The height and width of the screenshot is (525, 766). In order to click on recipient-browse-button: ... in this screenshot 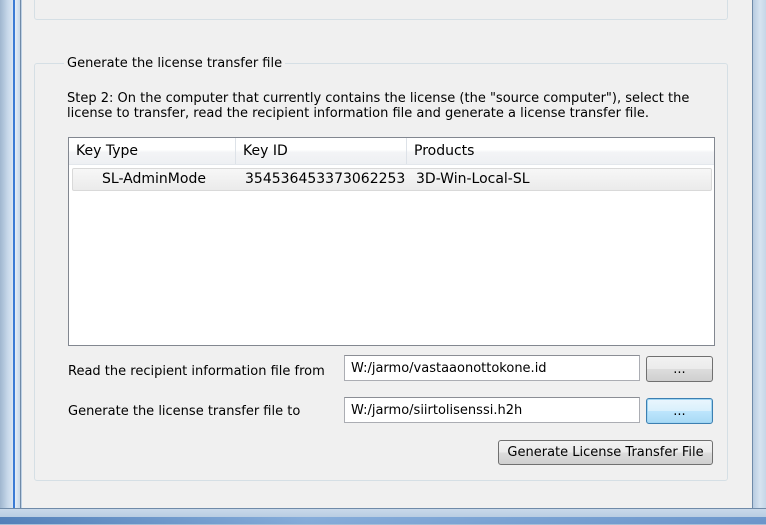, I will do `click(679, 369)`.